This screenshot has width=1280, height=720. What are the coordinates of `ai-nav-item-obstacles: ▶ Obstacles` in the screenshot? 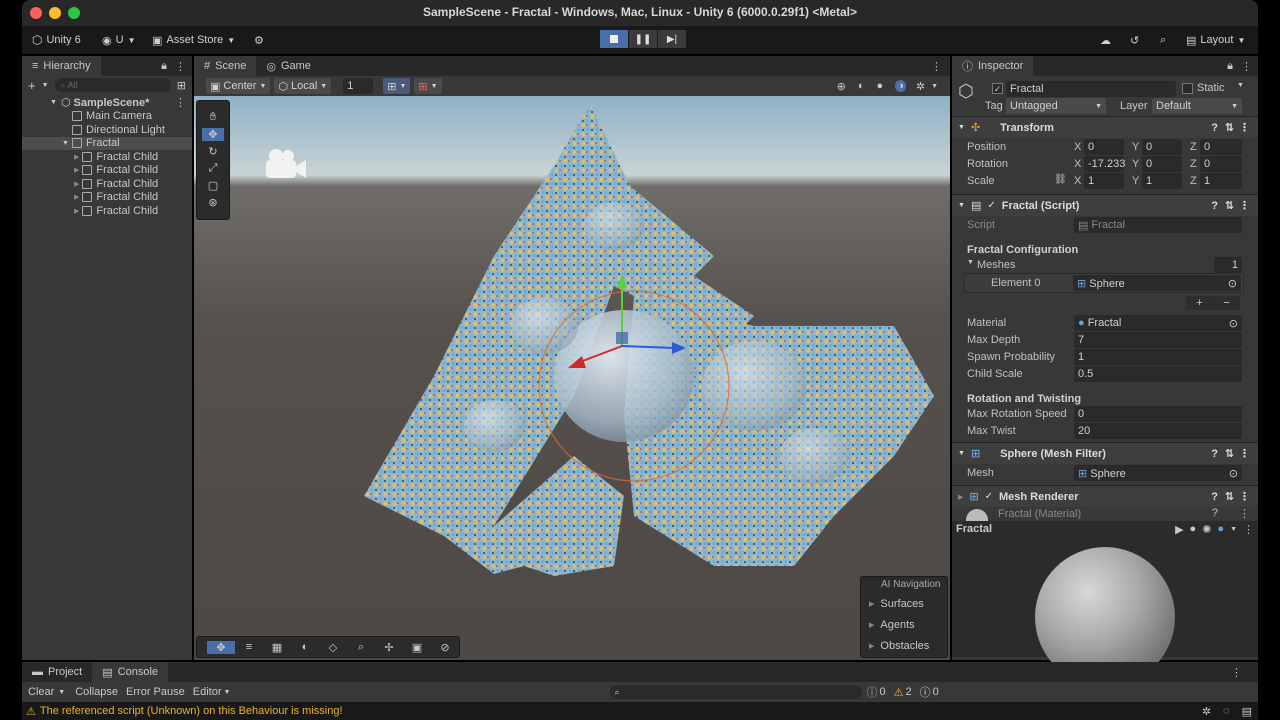 It's located at (904, 645).